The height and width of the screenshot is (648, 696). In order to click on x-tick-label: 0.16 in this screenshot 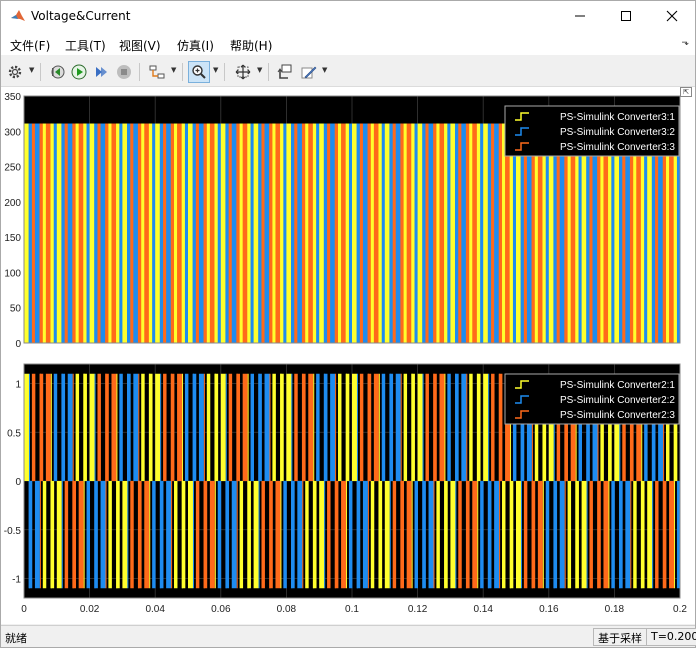, I will do `click(549, 609)`.